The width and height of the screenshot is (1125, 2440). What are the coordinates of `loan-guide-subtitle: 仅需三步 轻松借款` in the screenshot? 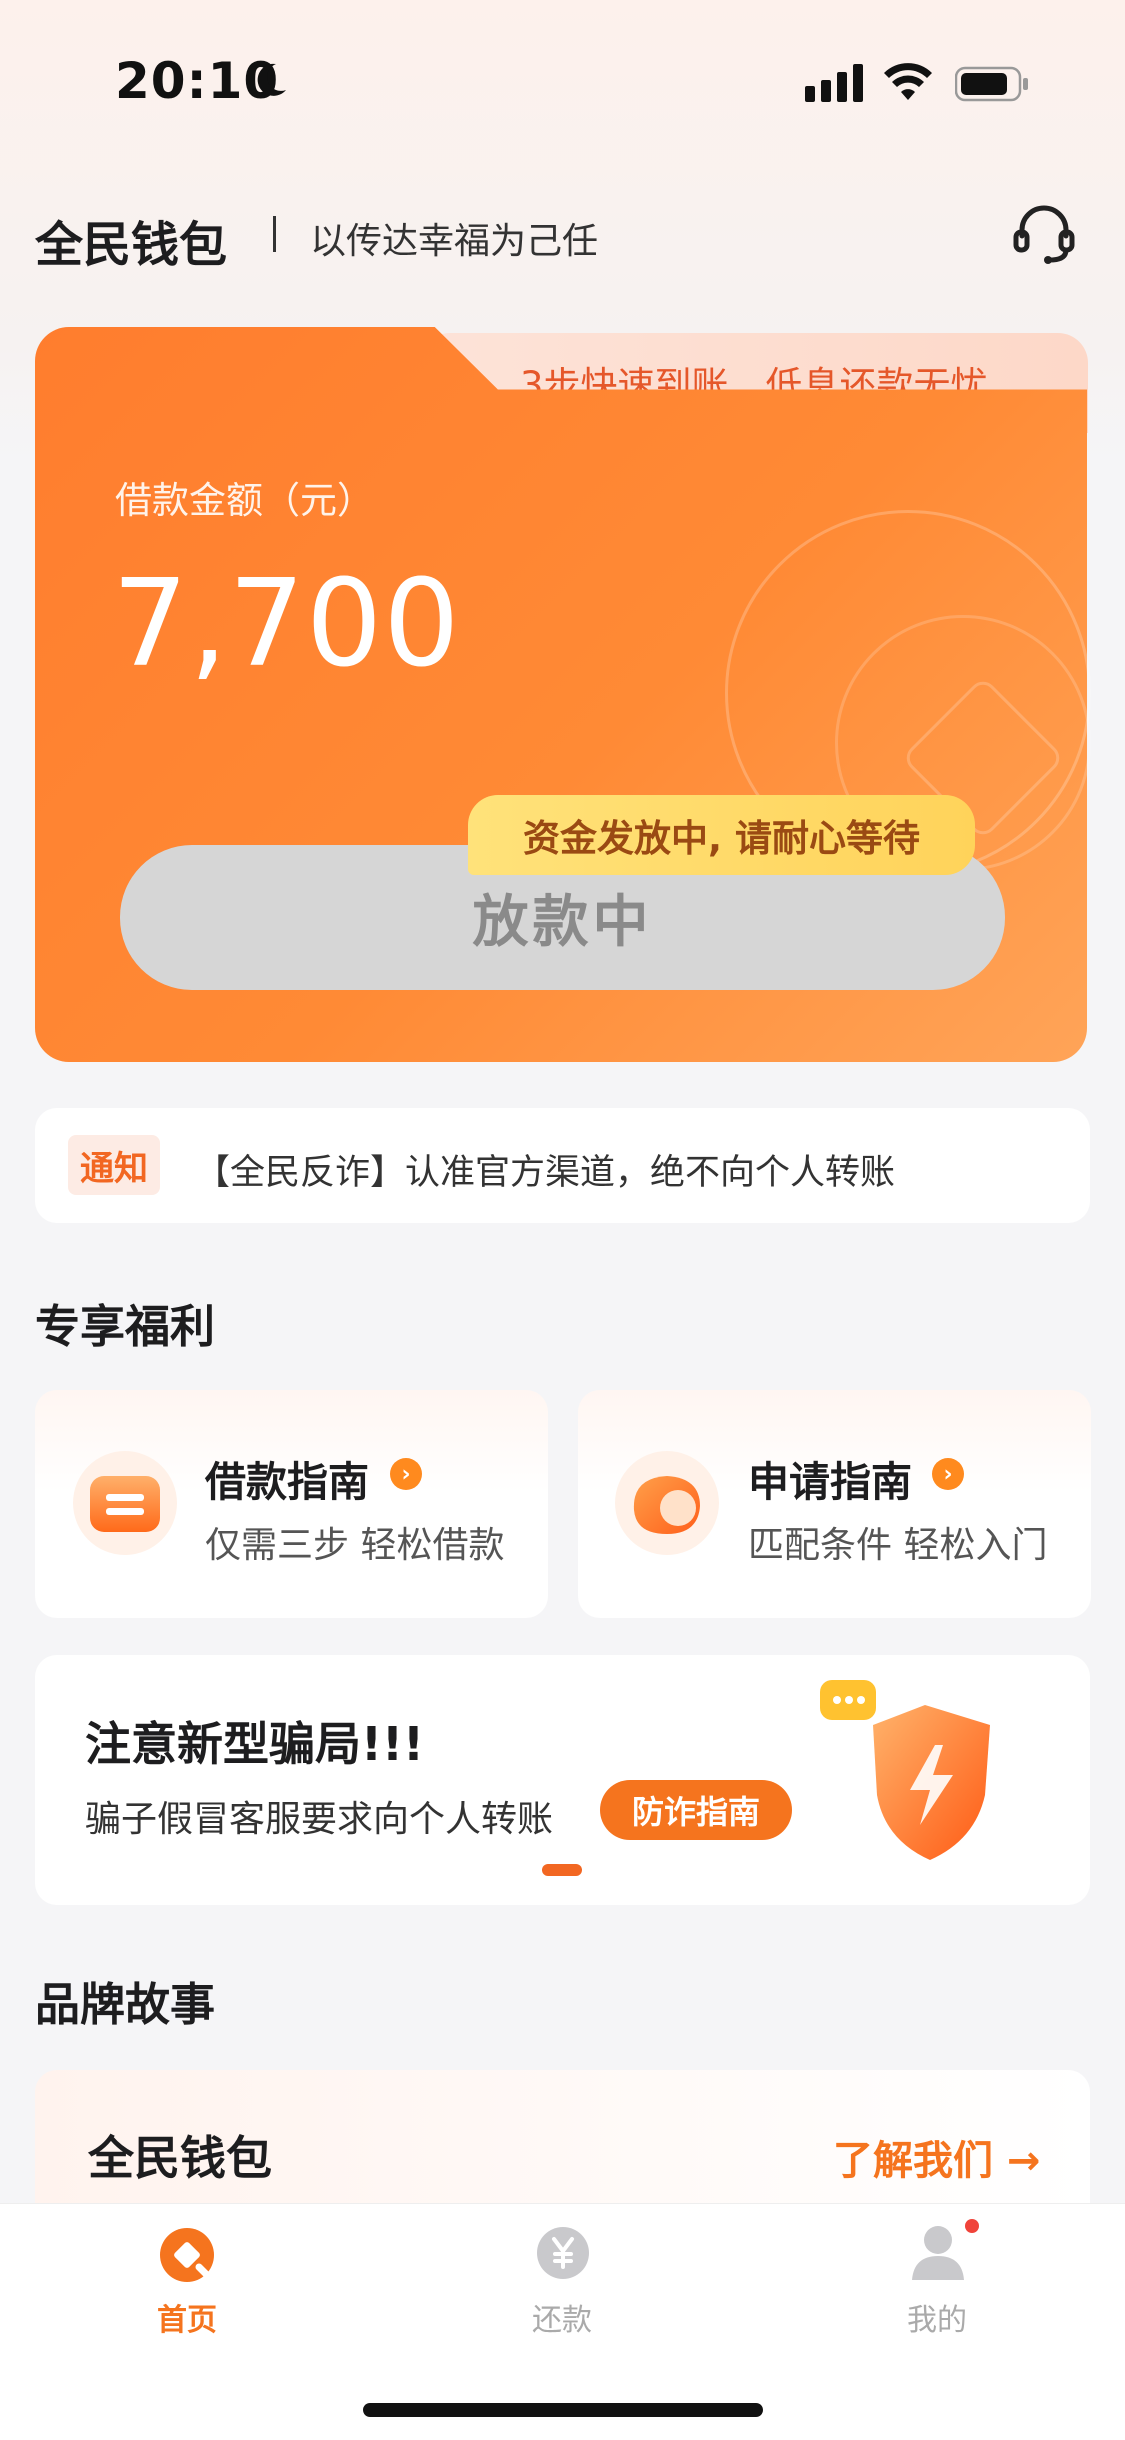 It's located at (355, 1545).